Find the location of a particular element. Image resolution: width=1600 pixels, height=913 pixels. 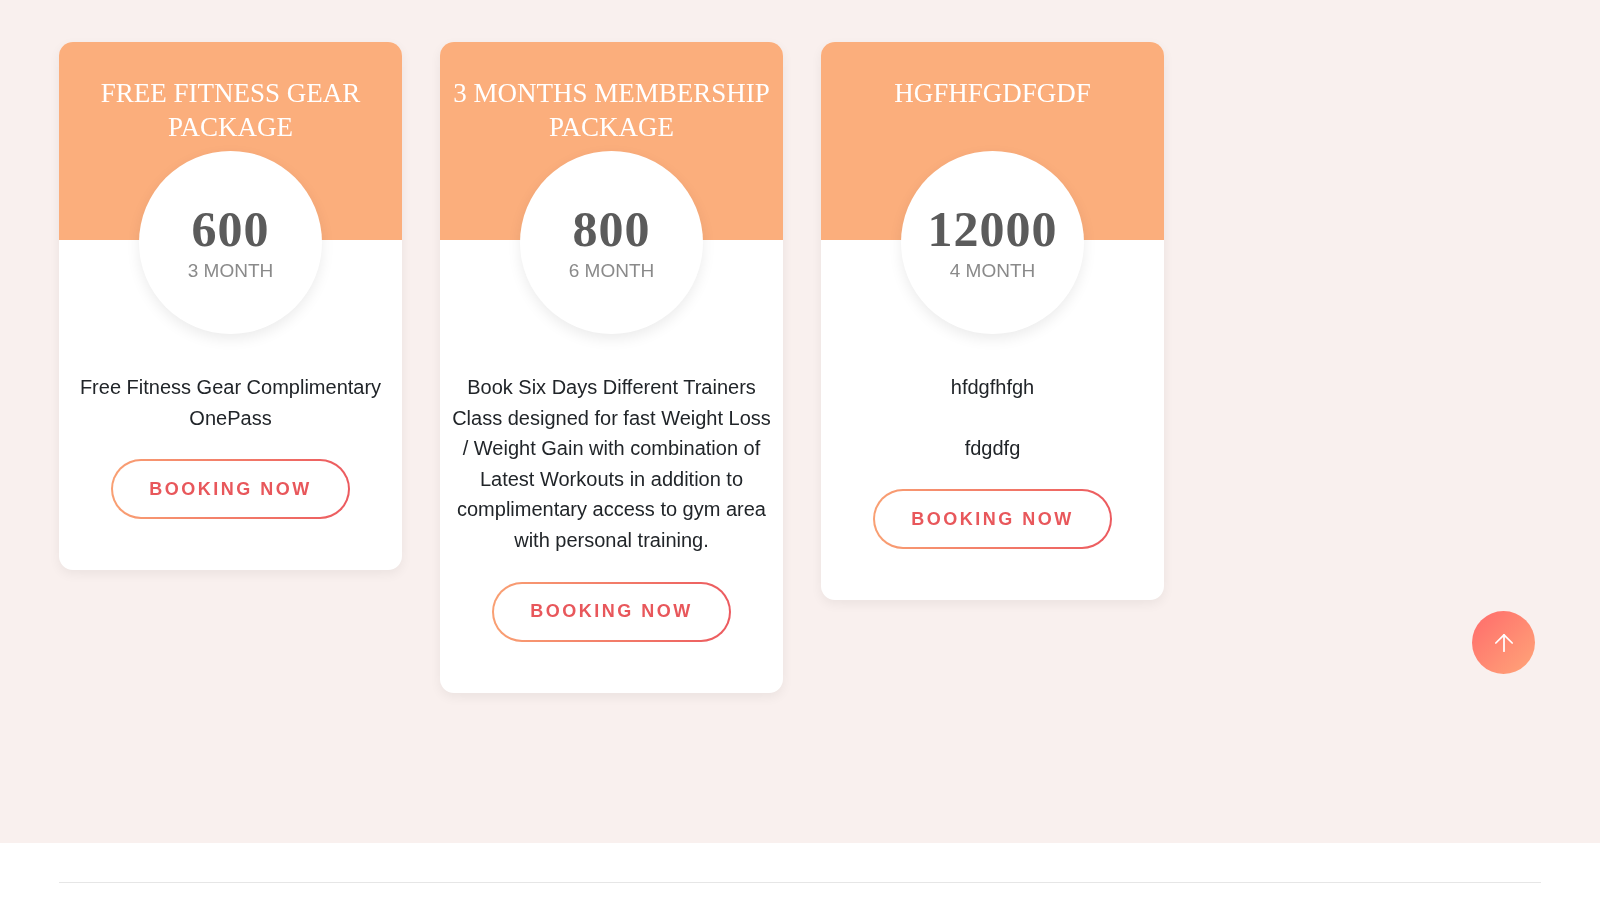

package-description: fdgdfg is located at coordinates (992, 448).